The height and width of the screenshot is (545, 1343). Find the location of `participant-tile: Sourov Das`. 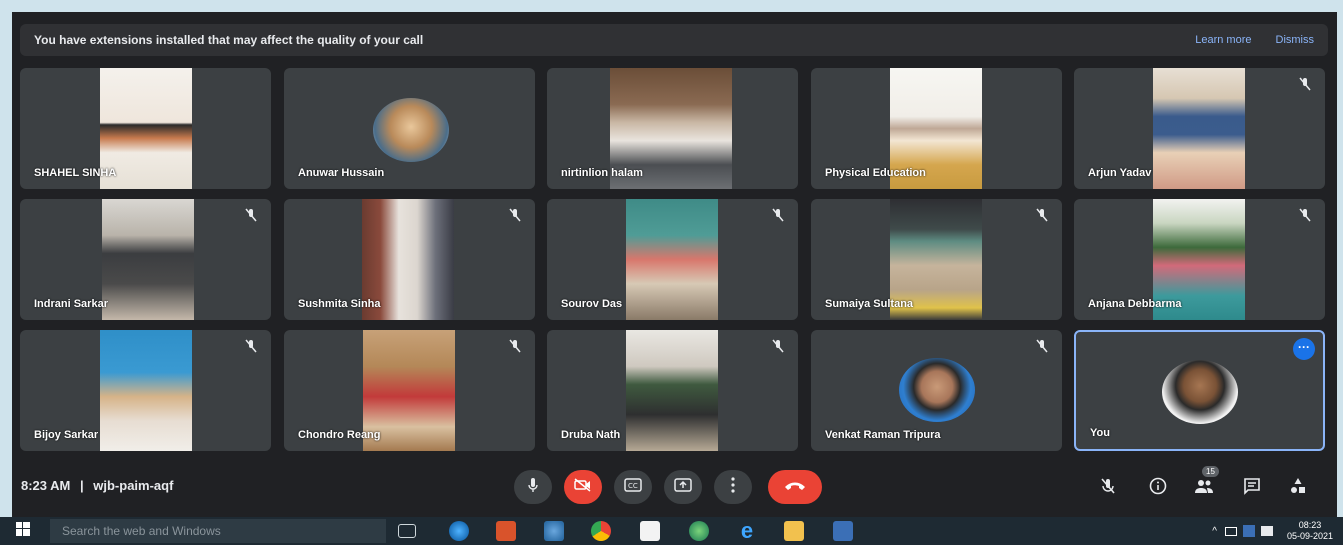

participant-tile: Sourov Das is located at coordinates (672, 259).